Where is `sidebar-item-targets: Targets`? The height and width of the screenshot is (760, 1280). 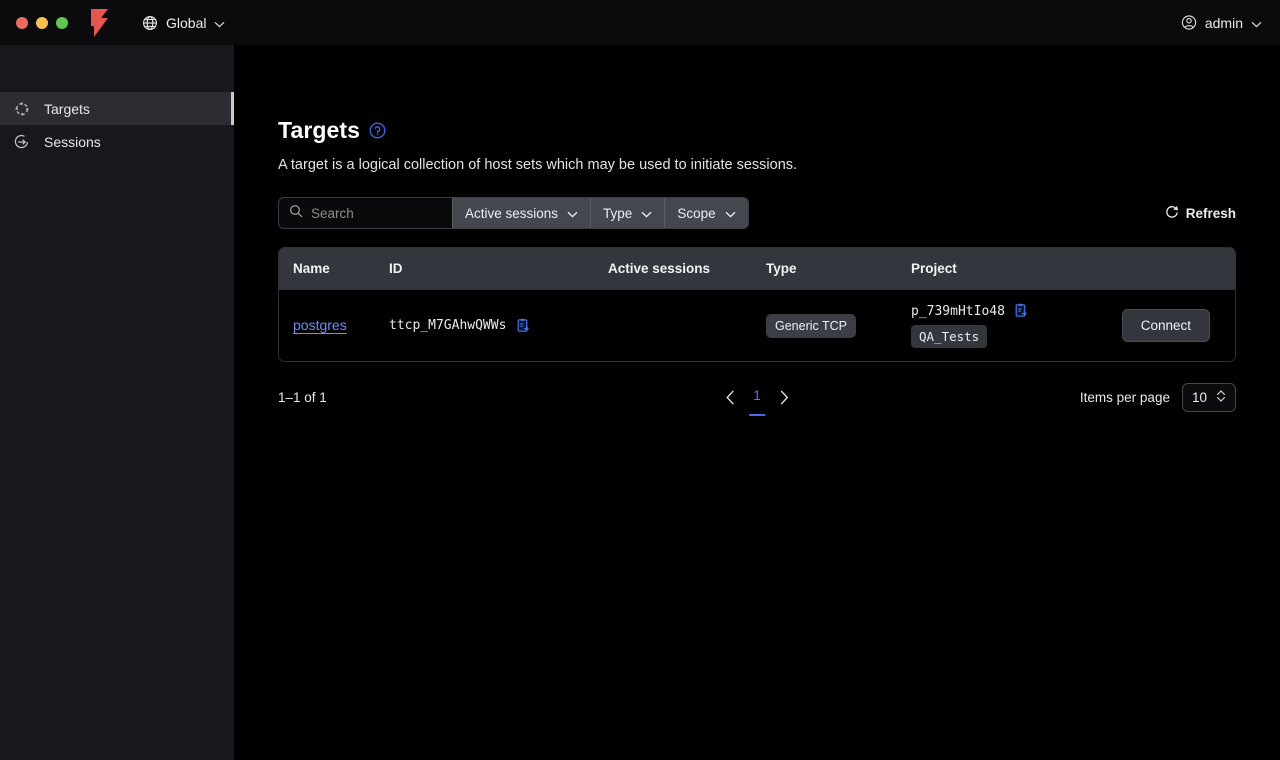 sidebar-item-targets: Targets is located at coordinates (117, 108).